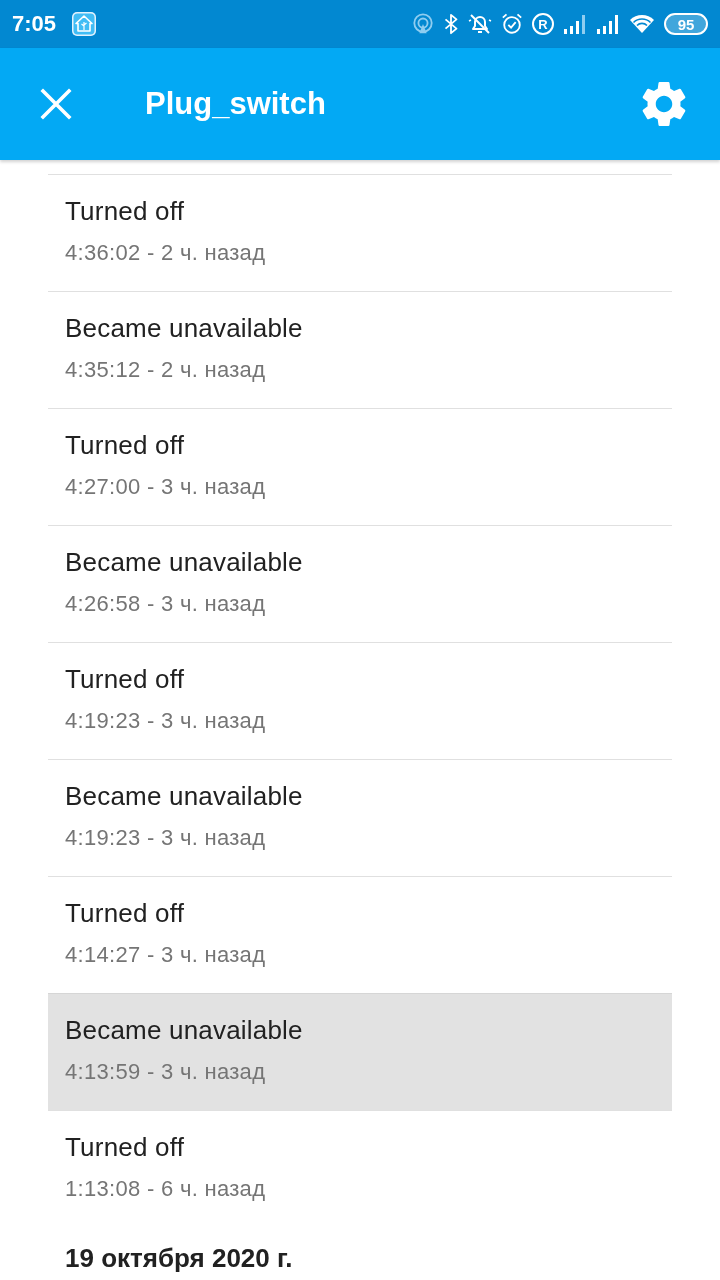 The height and width of the screenshot is (1280, 720). Describe the element at coordinates (512, 24) in the screenshot. I see `alarm-clock-icon` at that location.